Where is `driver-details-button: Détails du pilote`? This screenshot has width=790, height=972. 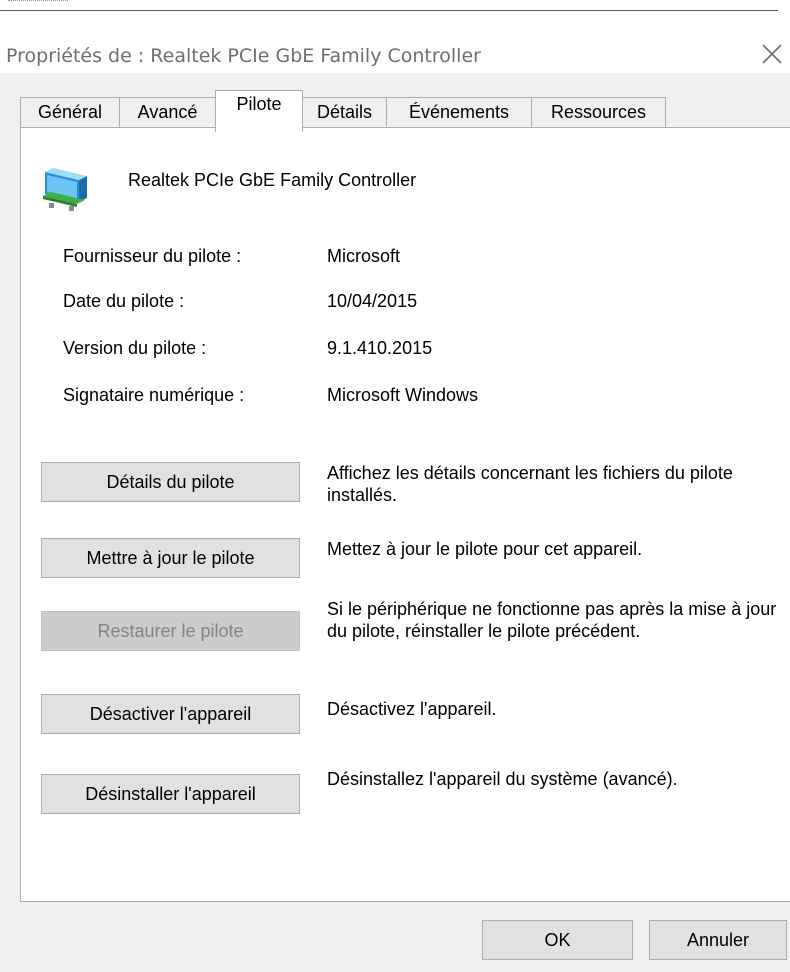
driver-details-button: Détails du pilote is located at coordinates (170, 482).